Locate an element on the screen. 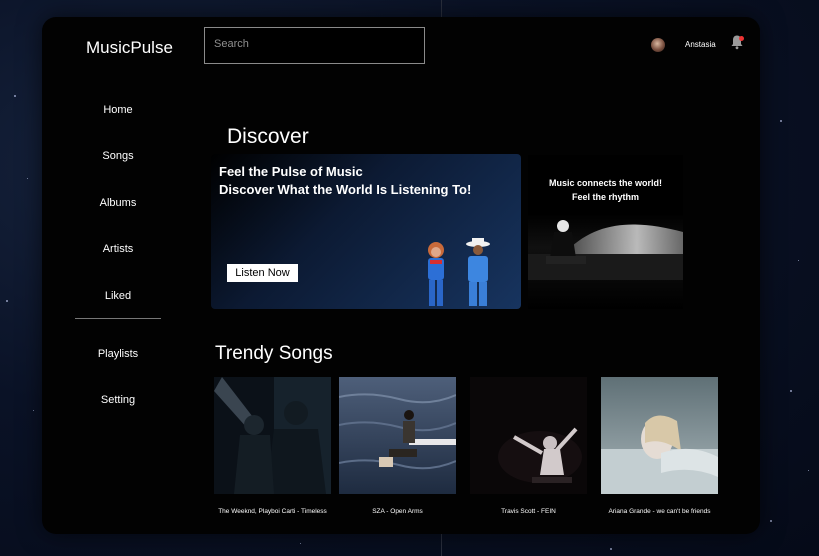  search-placeholder: Search is located at coordinates (231, 44).